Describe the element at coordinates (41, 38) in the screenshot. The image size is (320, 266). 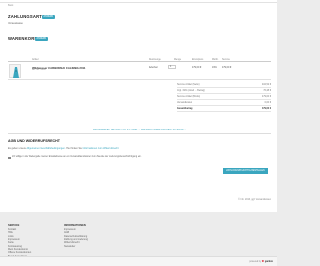
I see `cart-change-button: ÄNDERN` at that location.